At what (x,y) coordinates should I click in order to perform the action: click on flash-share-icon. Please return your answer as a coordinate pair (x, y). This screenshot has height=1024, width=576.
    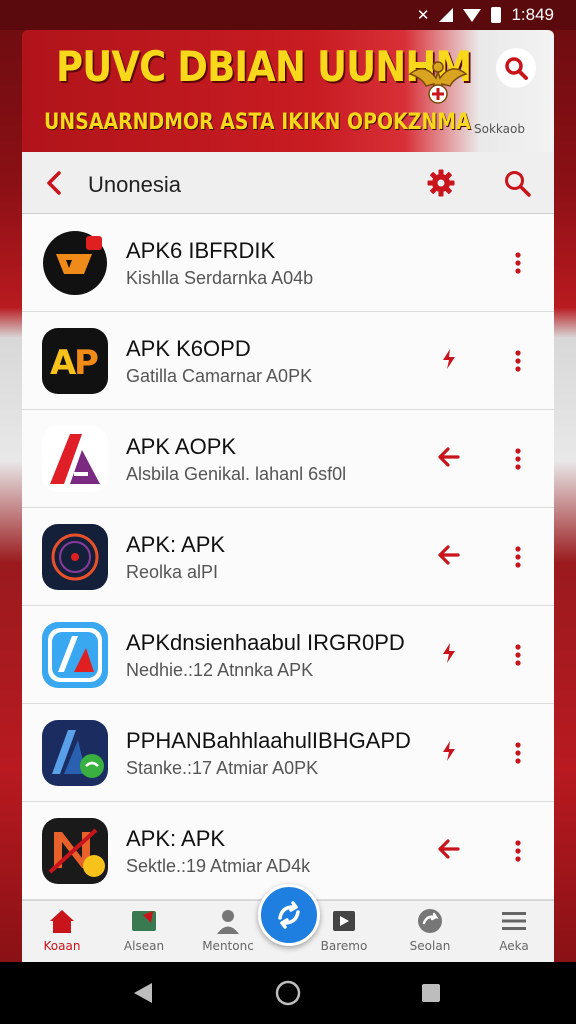
    Looking at the image, I should click on (289, 915).